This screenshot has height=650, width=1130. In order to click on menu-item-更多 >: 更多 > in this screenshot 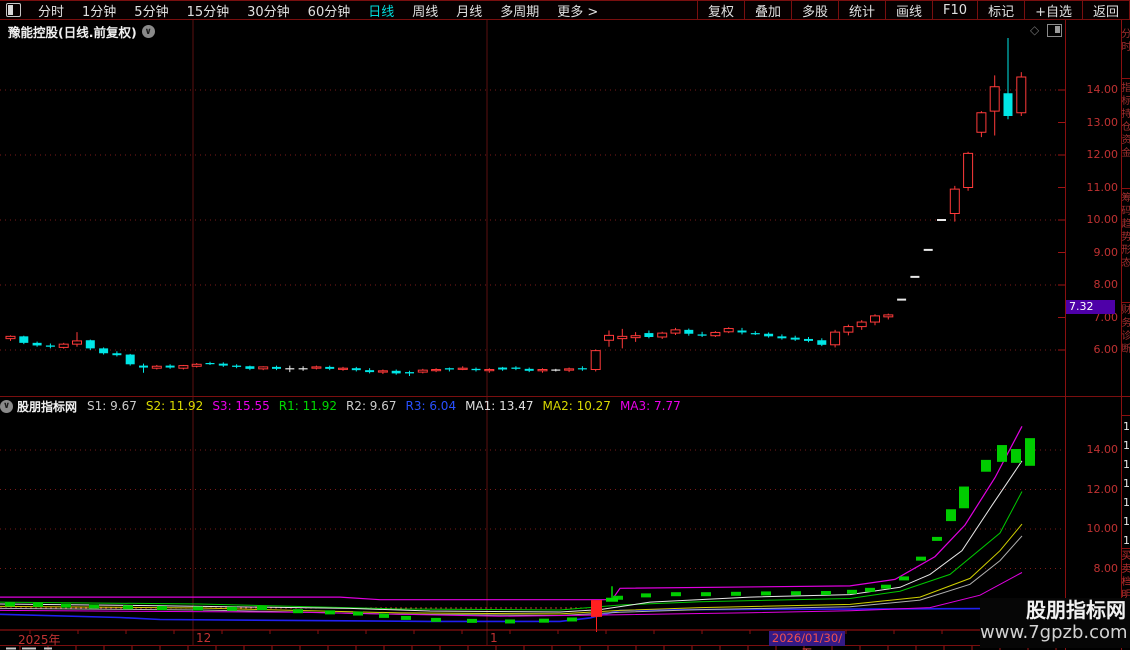, I will do `click(577, 10)`.